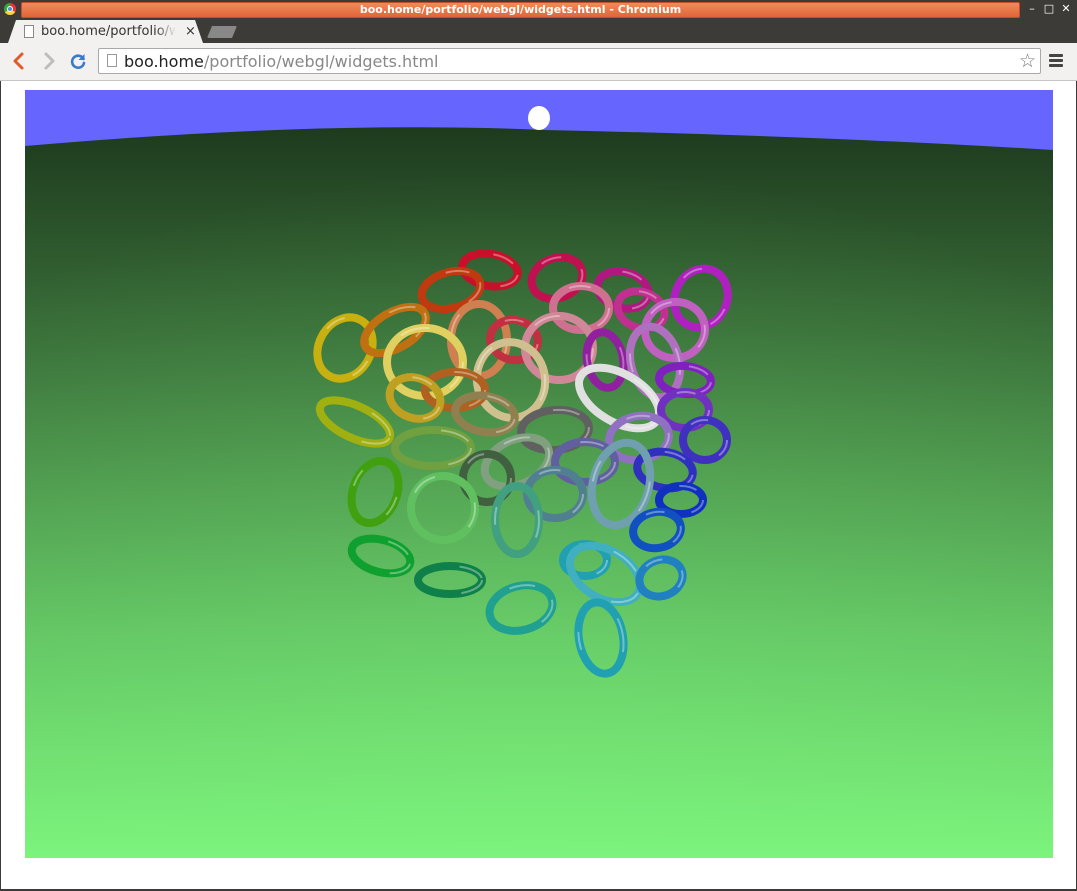  I want to click on browser-toolbar: boo.home/portfolio/webgl/widgets.html ☆, so click(538, 62).